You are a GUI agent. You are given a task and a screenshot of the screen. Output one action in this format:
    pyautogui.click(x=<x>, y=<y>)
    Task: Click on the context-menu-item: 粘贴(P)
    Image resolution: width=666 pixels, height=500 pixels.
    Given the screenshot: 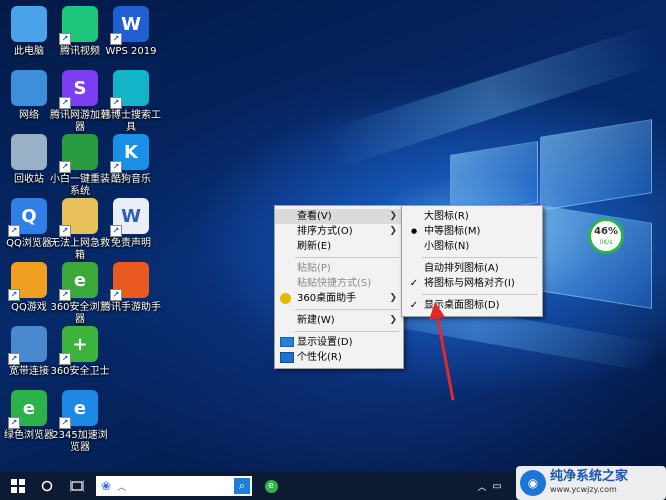 What is the action you would take?
    pyautogui.click(x=339, y=268)
    